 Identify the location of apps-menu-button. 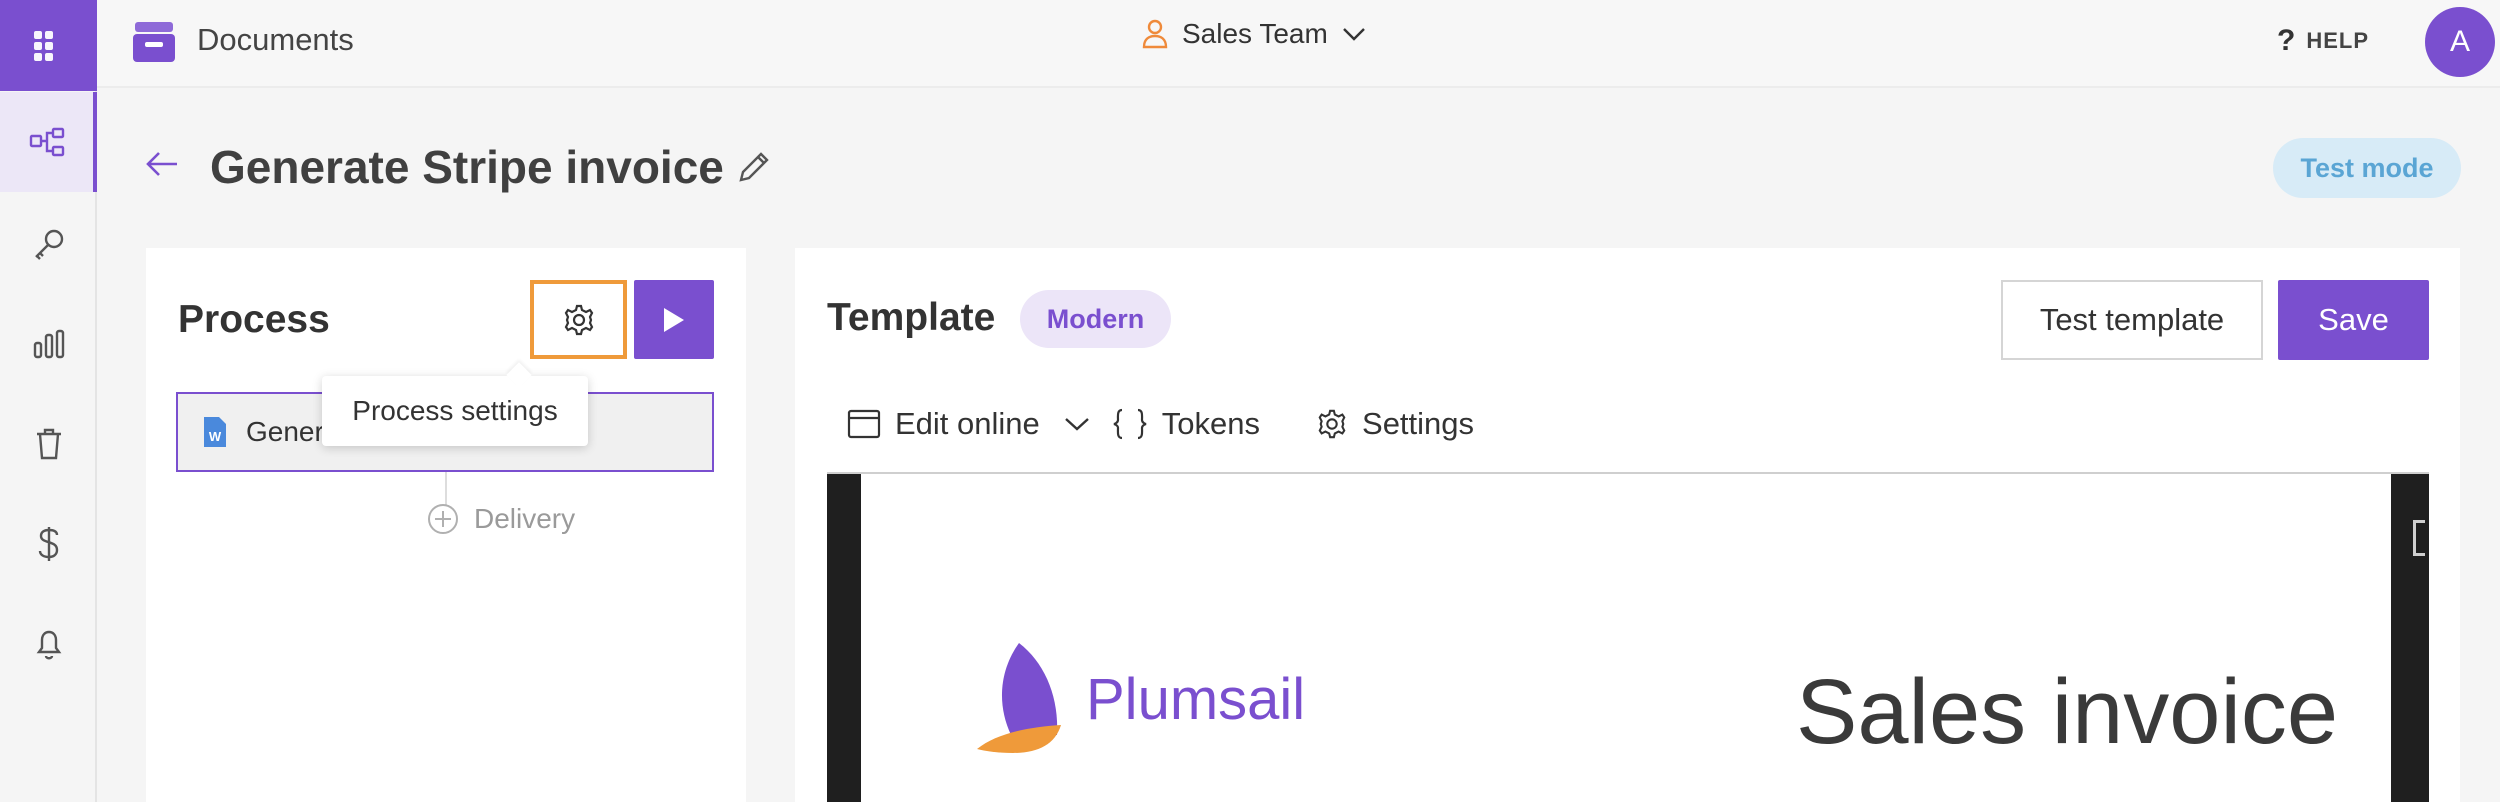
(48, 45).